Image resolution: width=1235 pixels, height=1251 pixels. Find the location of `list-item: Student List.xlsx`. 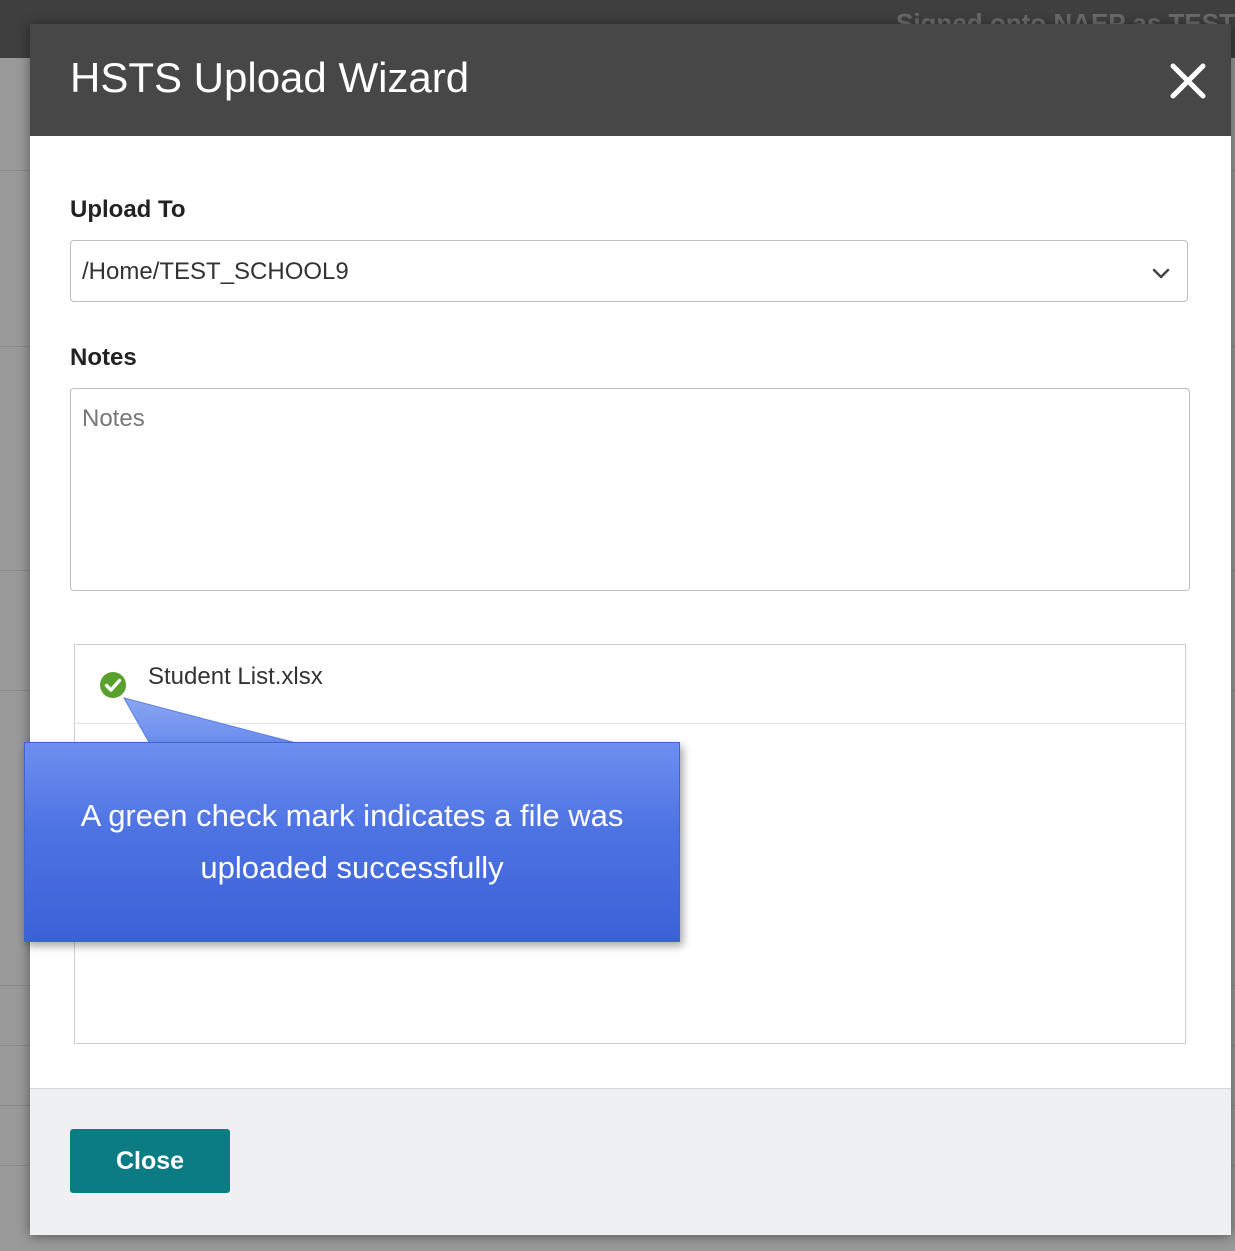

list-item: Student List.xlsx is located at coordinates (630, 684).